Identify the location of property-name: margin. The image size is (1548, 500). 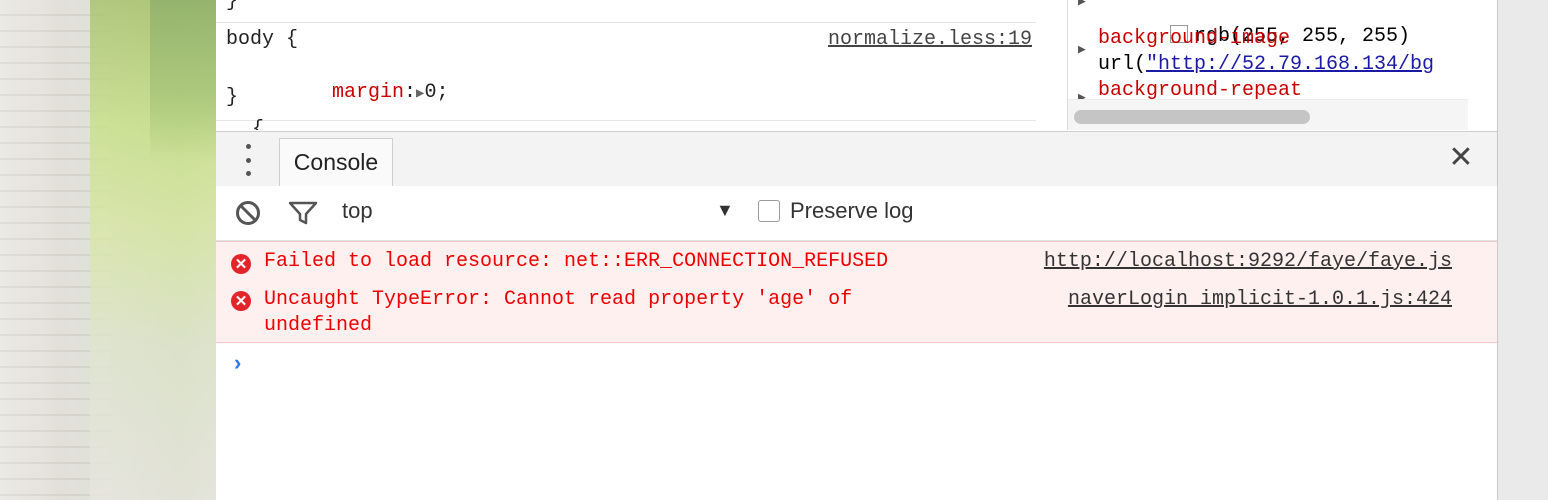
(368, 92).